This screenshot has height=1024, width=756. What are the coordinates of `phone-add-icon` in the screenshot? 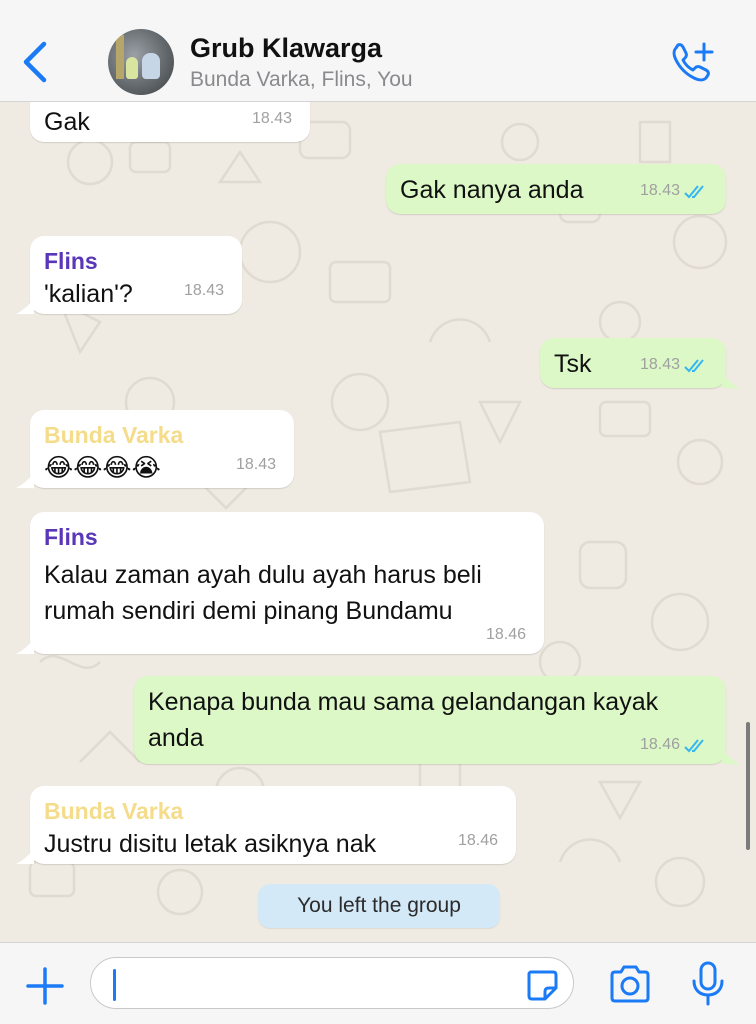 It's located at (693, 62).